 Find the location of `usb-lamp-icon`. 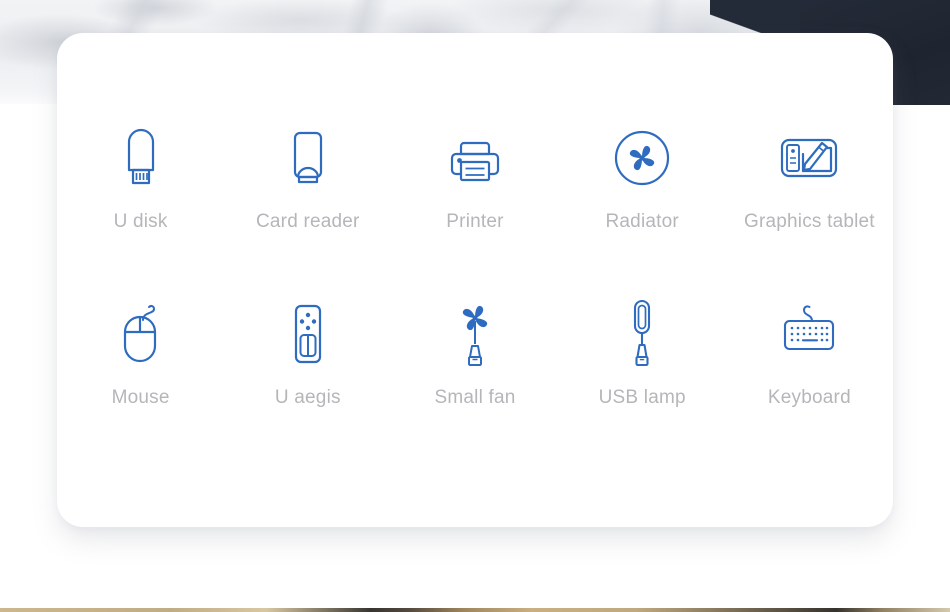

usb-lamp-icon is located at coordinates (642, 334).